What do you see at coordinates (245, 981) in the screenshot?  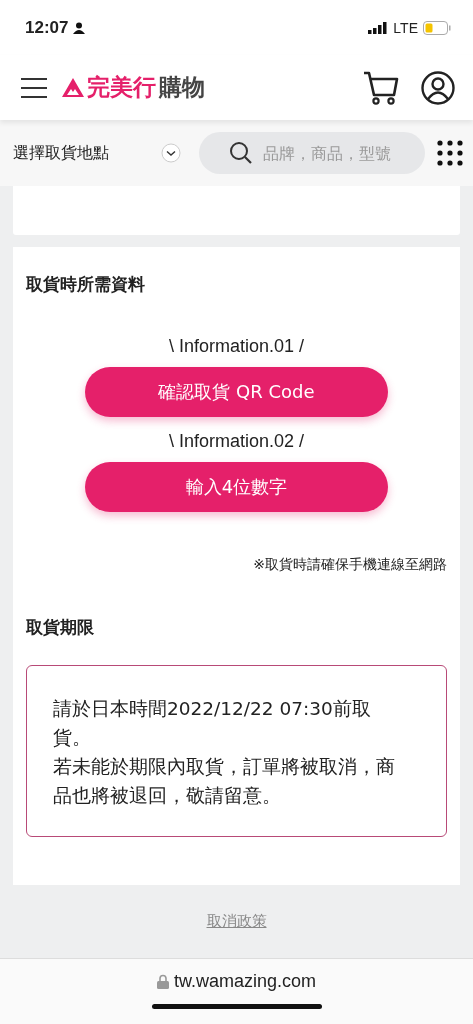 I see `address-bar-url: tw.wamazing.com` at bounding box center [245, 981].